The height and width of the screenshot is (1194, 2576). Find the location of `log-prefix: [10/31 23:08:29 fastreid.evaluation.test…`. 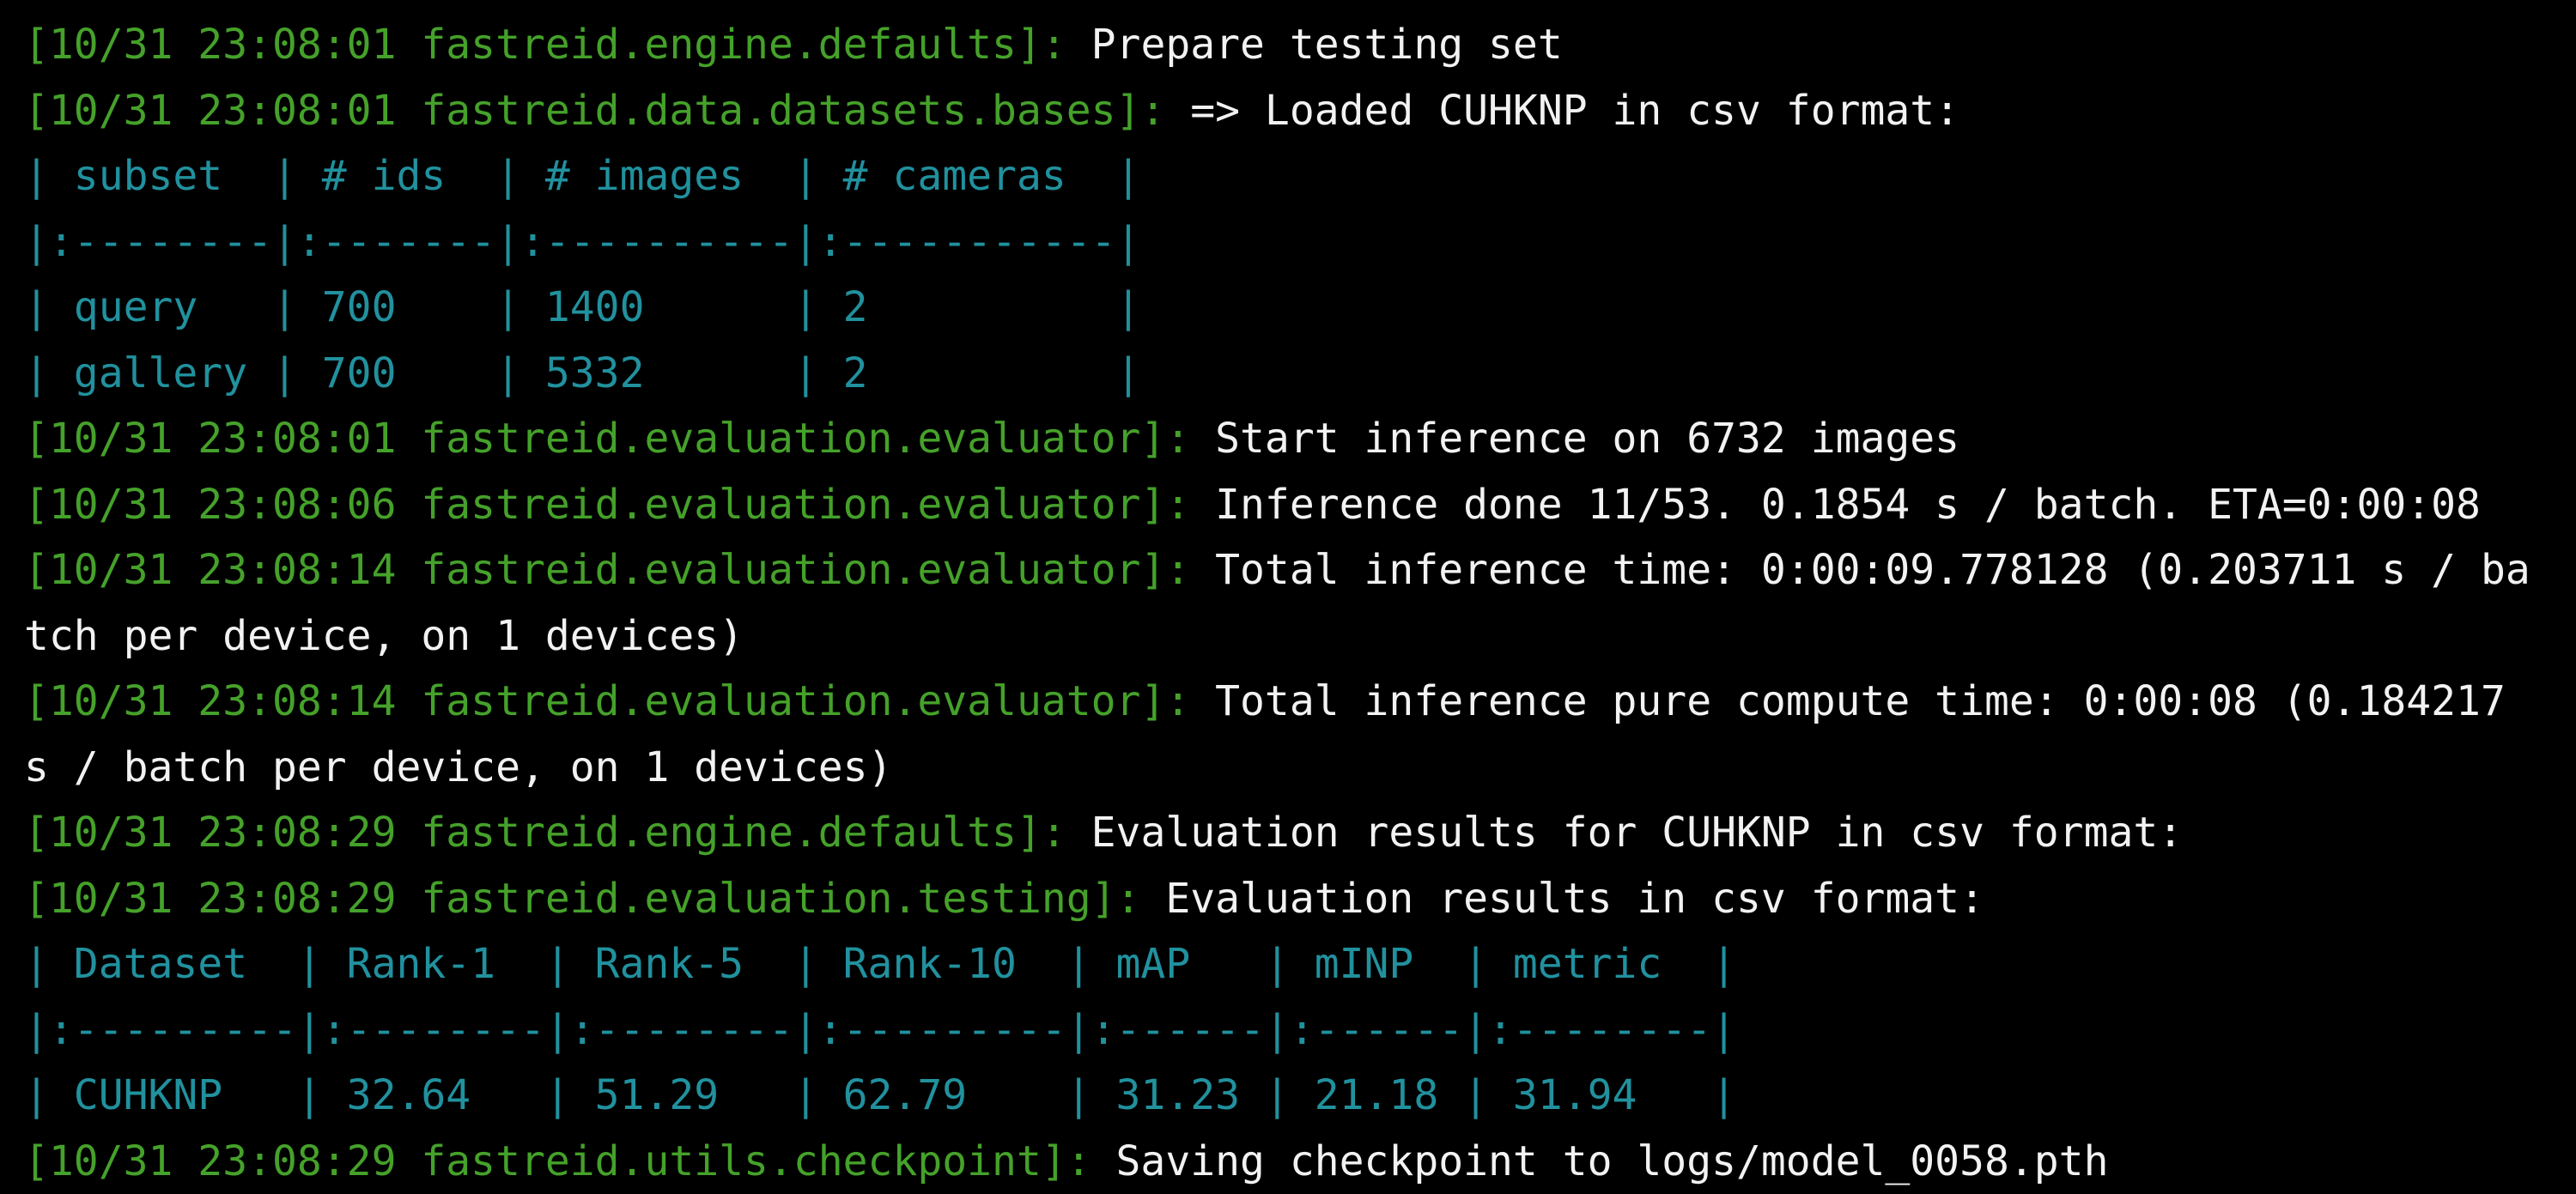

log-prefix: [10/31 23:08:29 fastreid.evaluation.test… is located at coordinates (594, 899).